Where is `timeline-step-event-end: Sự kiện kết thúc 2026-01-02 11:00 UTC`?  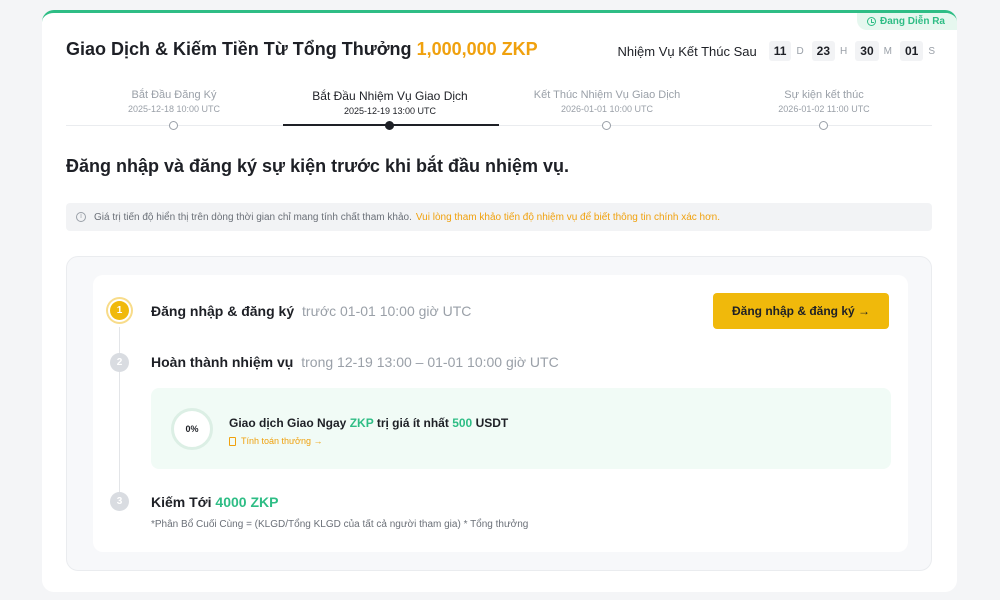
timeline-step-event-end: Sự kiện kết thúc 2026-01-02 11:00 UTC is located at coordinates (824, 109).